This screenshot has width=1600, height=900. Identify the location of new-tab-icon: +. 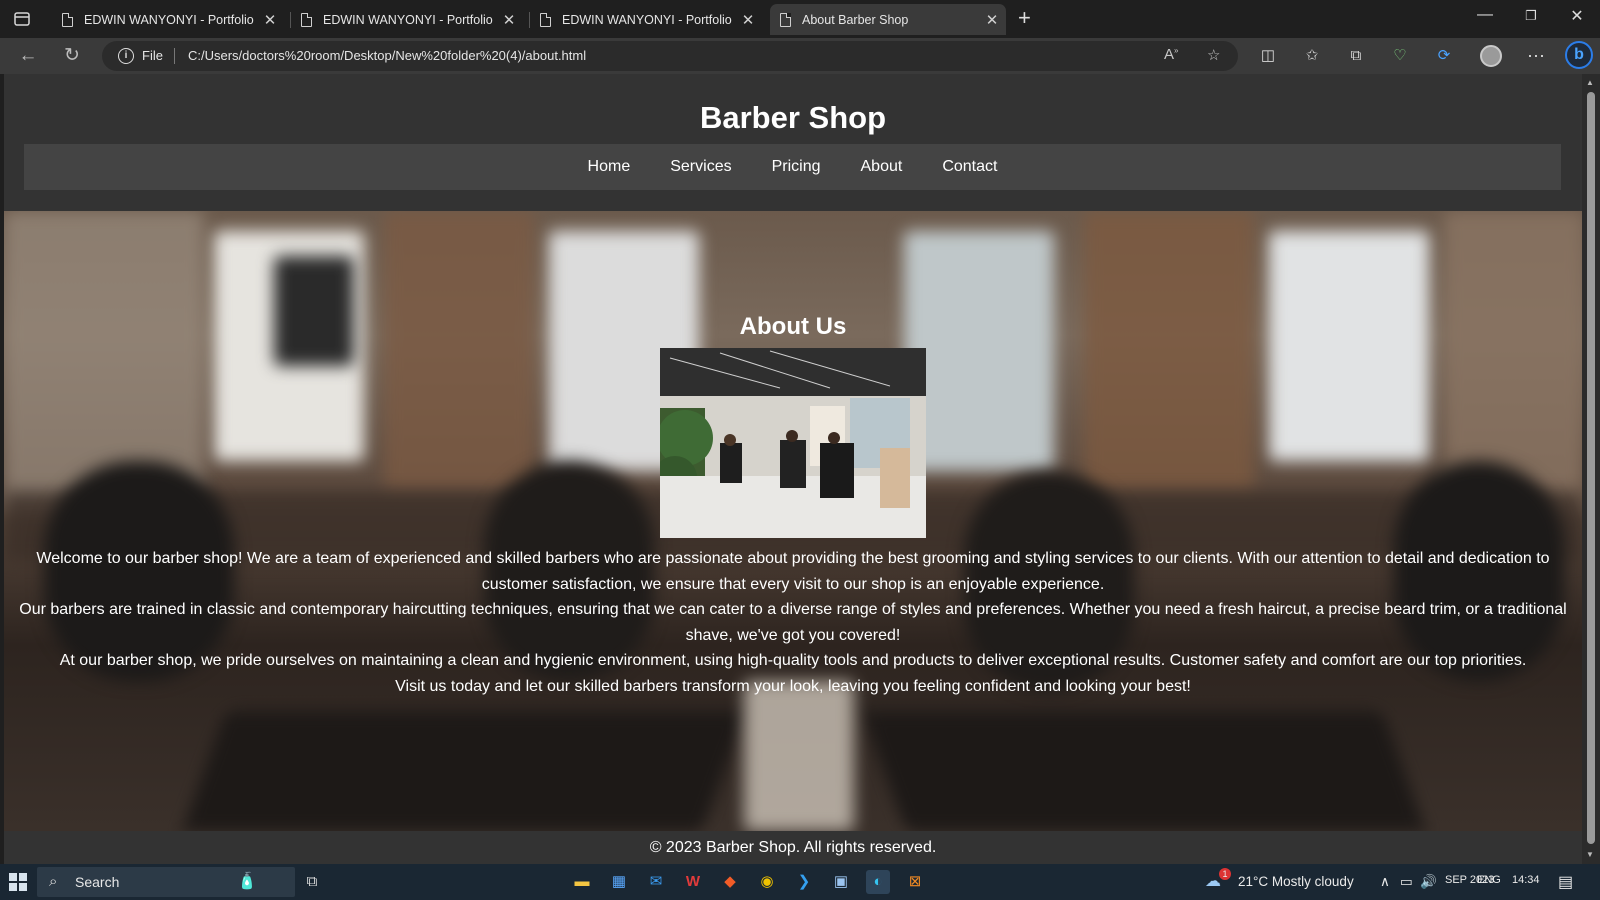
(1024, 18).